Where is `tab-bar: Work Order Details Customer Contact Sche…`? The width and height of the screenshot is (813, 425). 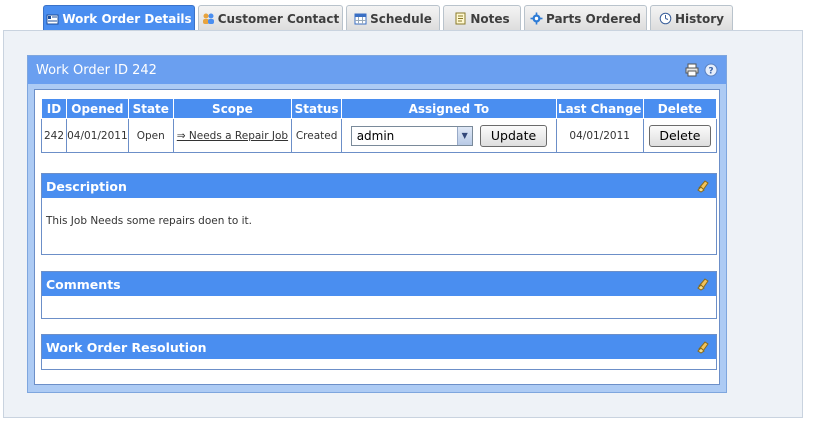
tab-bar: Work Order Details Customer Contact Sche… is located at coordinates (406, 16).